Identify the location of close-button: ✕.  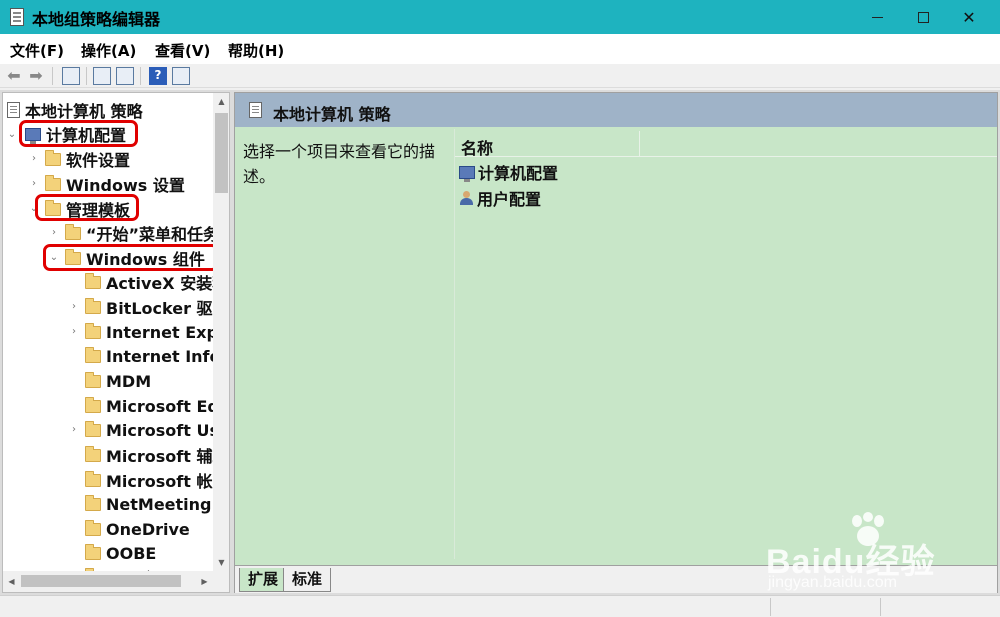
(969, 17).